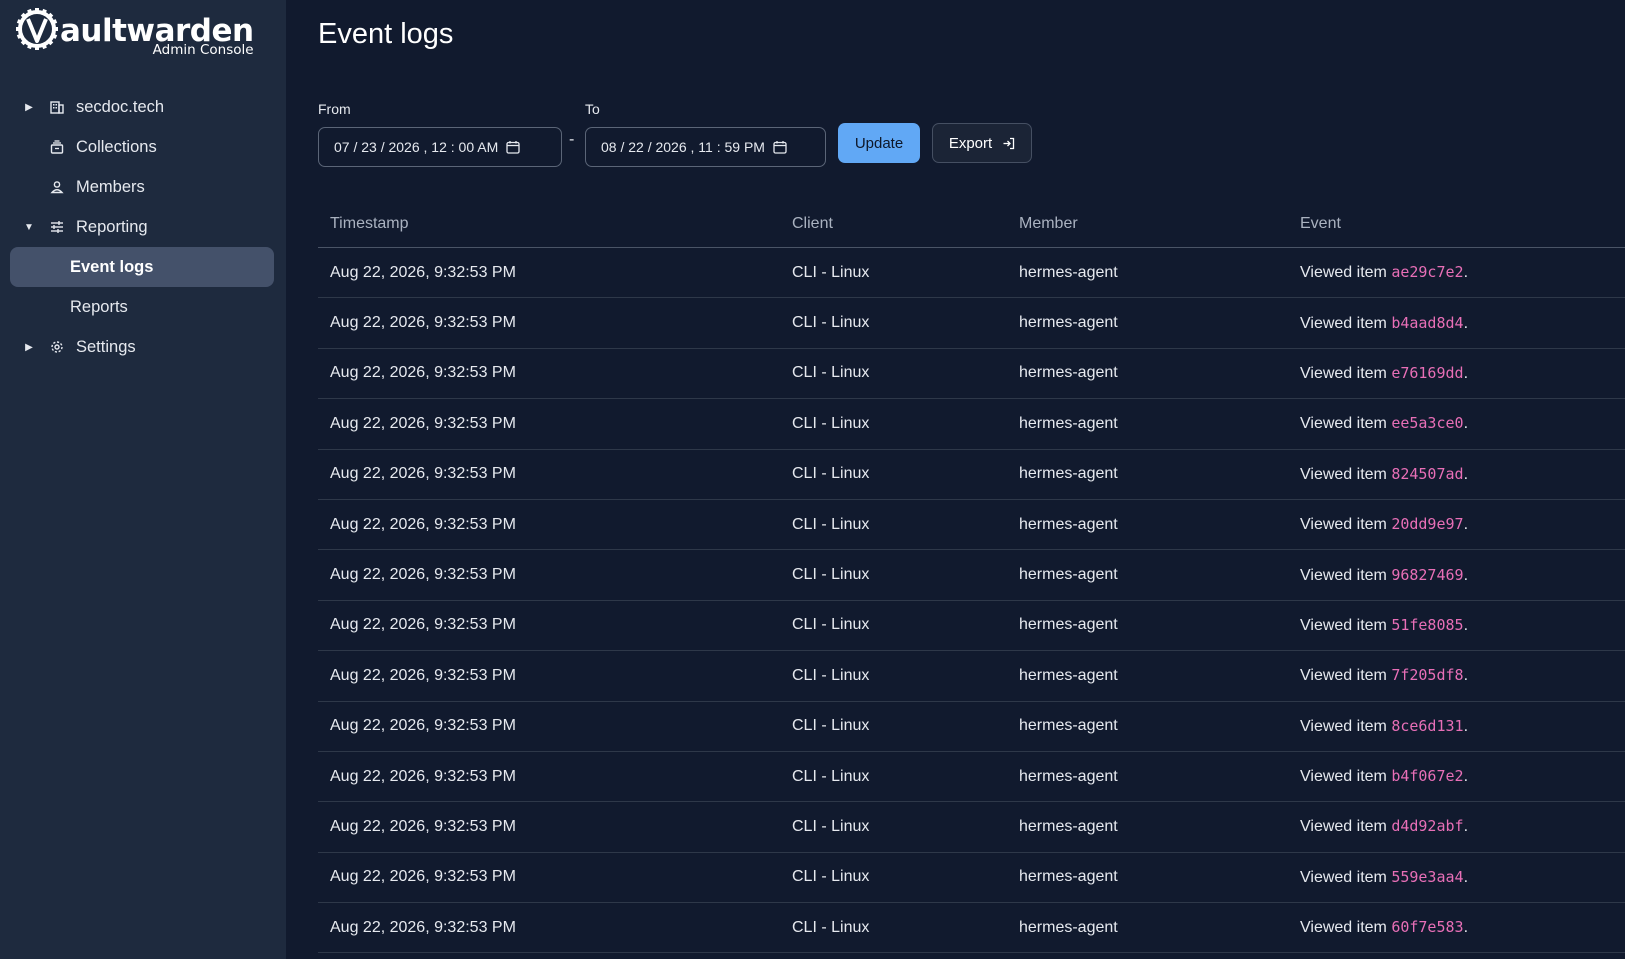 This screenshot has width=1625, height=959. Describe the element at coordinates (970, 143) in the screenshot. I see `export-label: Export` at that location.